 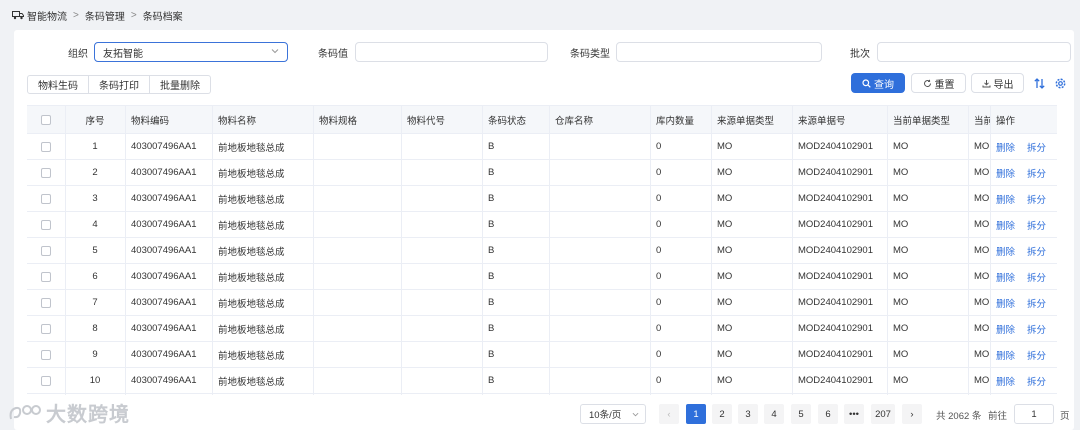 I want to click on barcode-value-input, so click(x=451, y=52).